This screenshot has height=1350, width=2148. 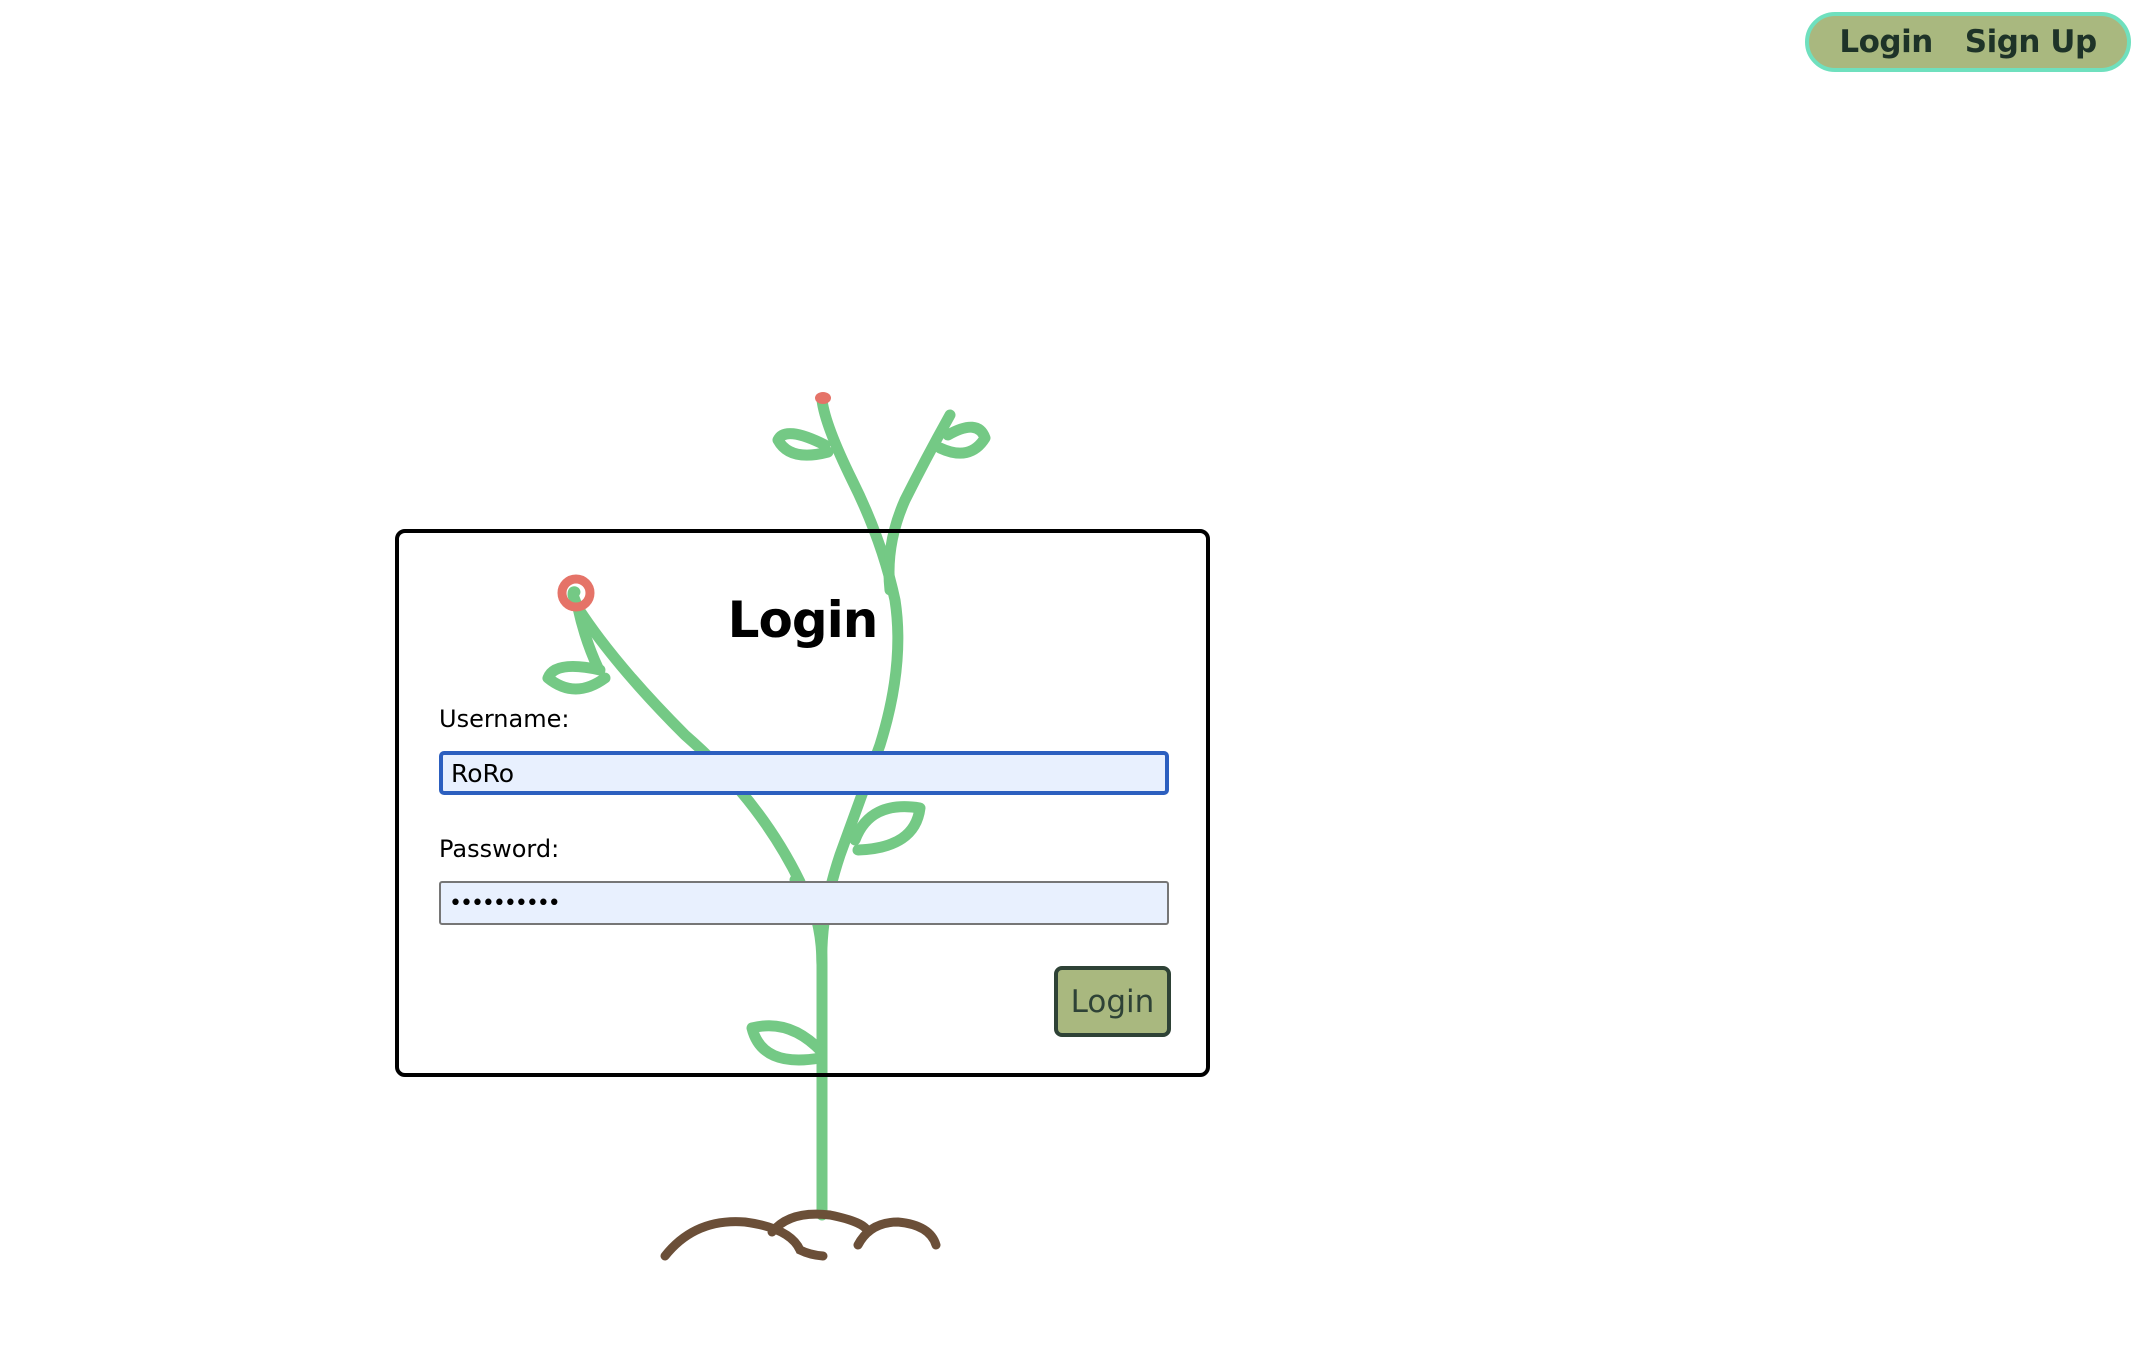 What do you see at coordinates (804, 773) in the screenshot?
I see `username-input` at bounding box center [804, 773].